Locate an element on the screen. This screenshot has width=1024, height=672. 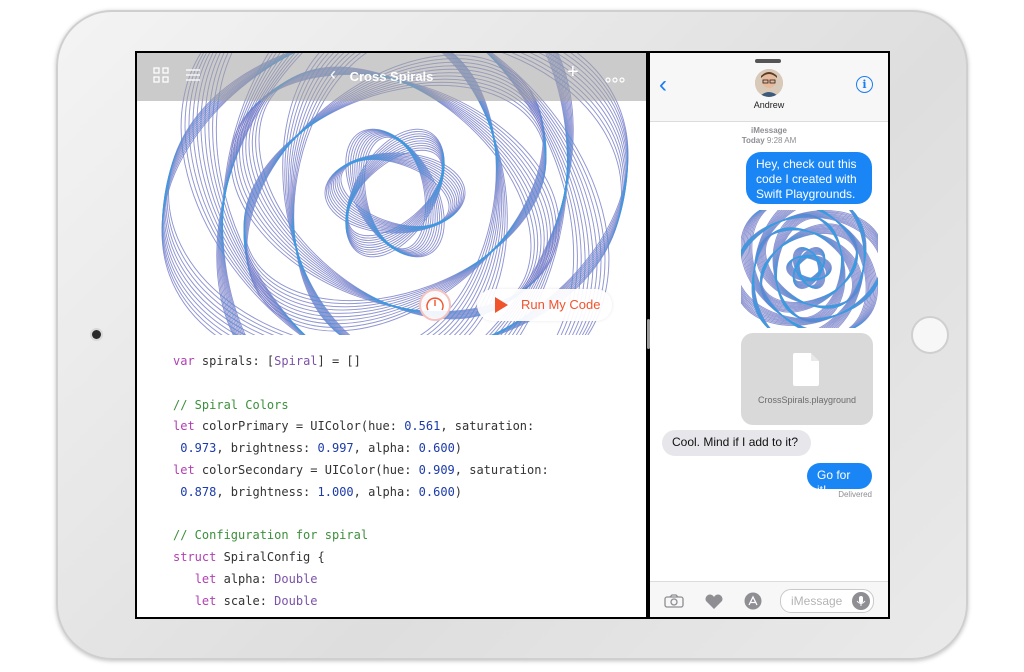
run-label: Run My Code is located at coordinates (561, 304).